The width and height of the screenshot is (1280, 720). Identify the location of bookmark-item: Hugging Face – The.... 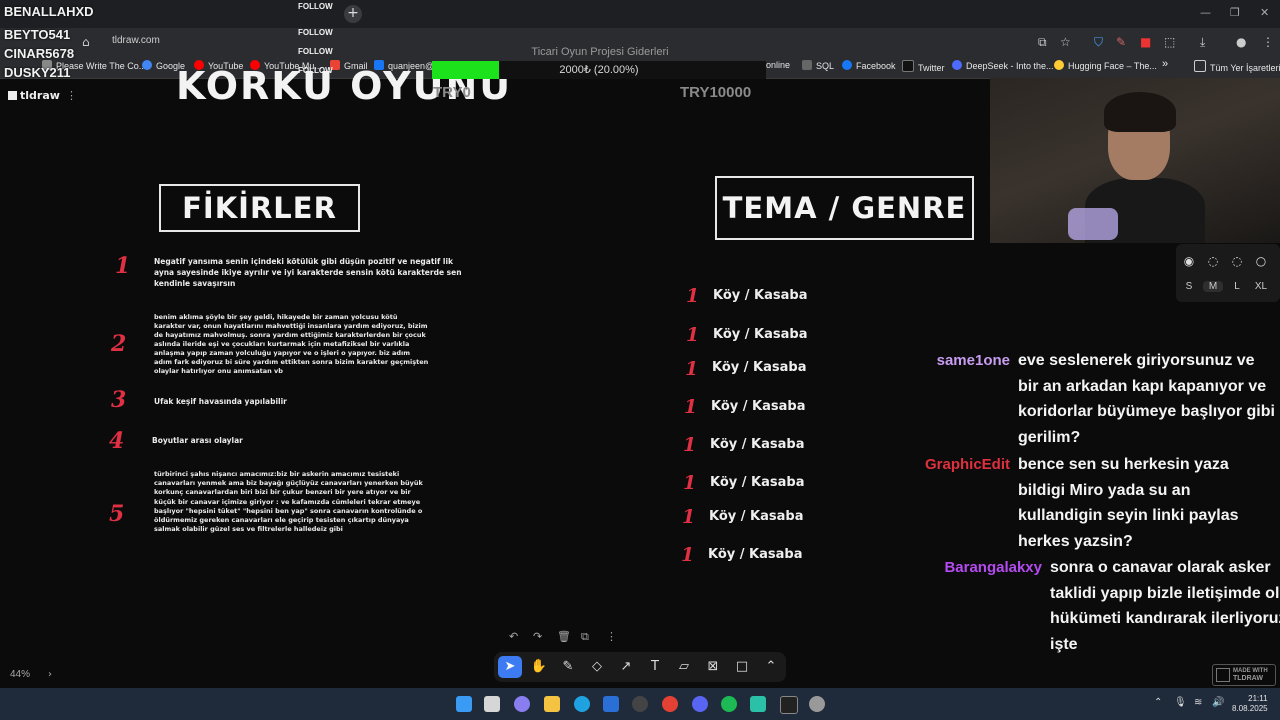
(1105, 65).